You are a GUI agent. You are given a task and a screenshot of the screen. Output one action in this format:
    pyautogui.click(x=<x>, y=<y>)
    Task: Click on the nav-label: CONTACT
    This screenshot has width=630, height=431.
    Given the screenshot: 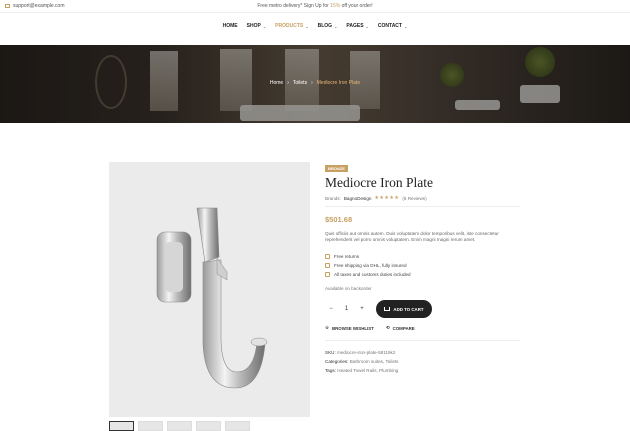 What is the action you would take?
    pyautogui.click(x=390, y=26)
    